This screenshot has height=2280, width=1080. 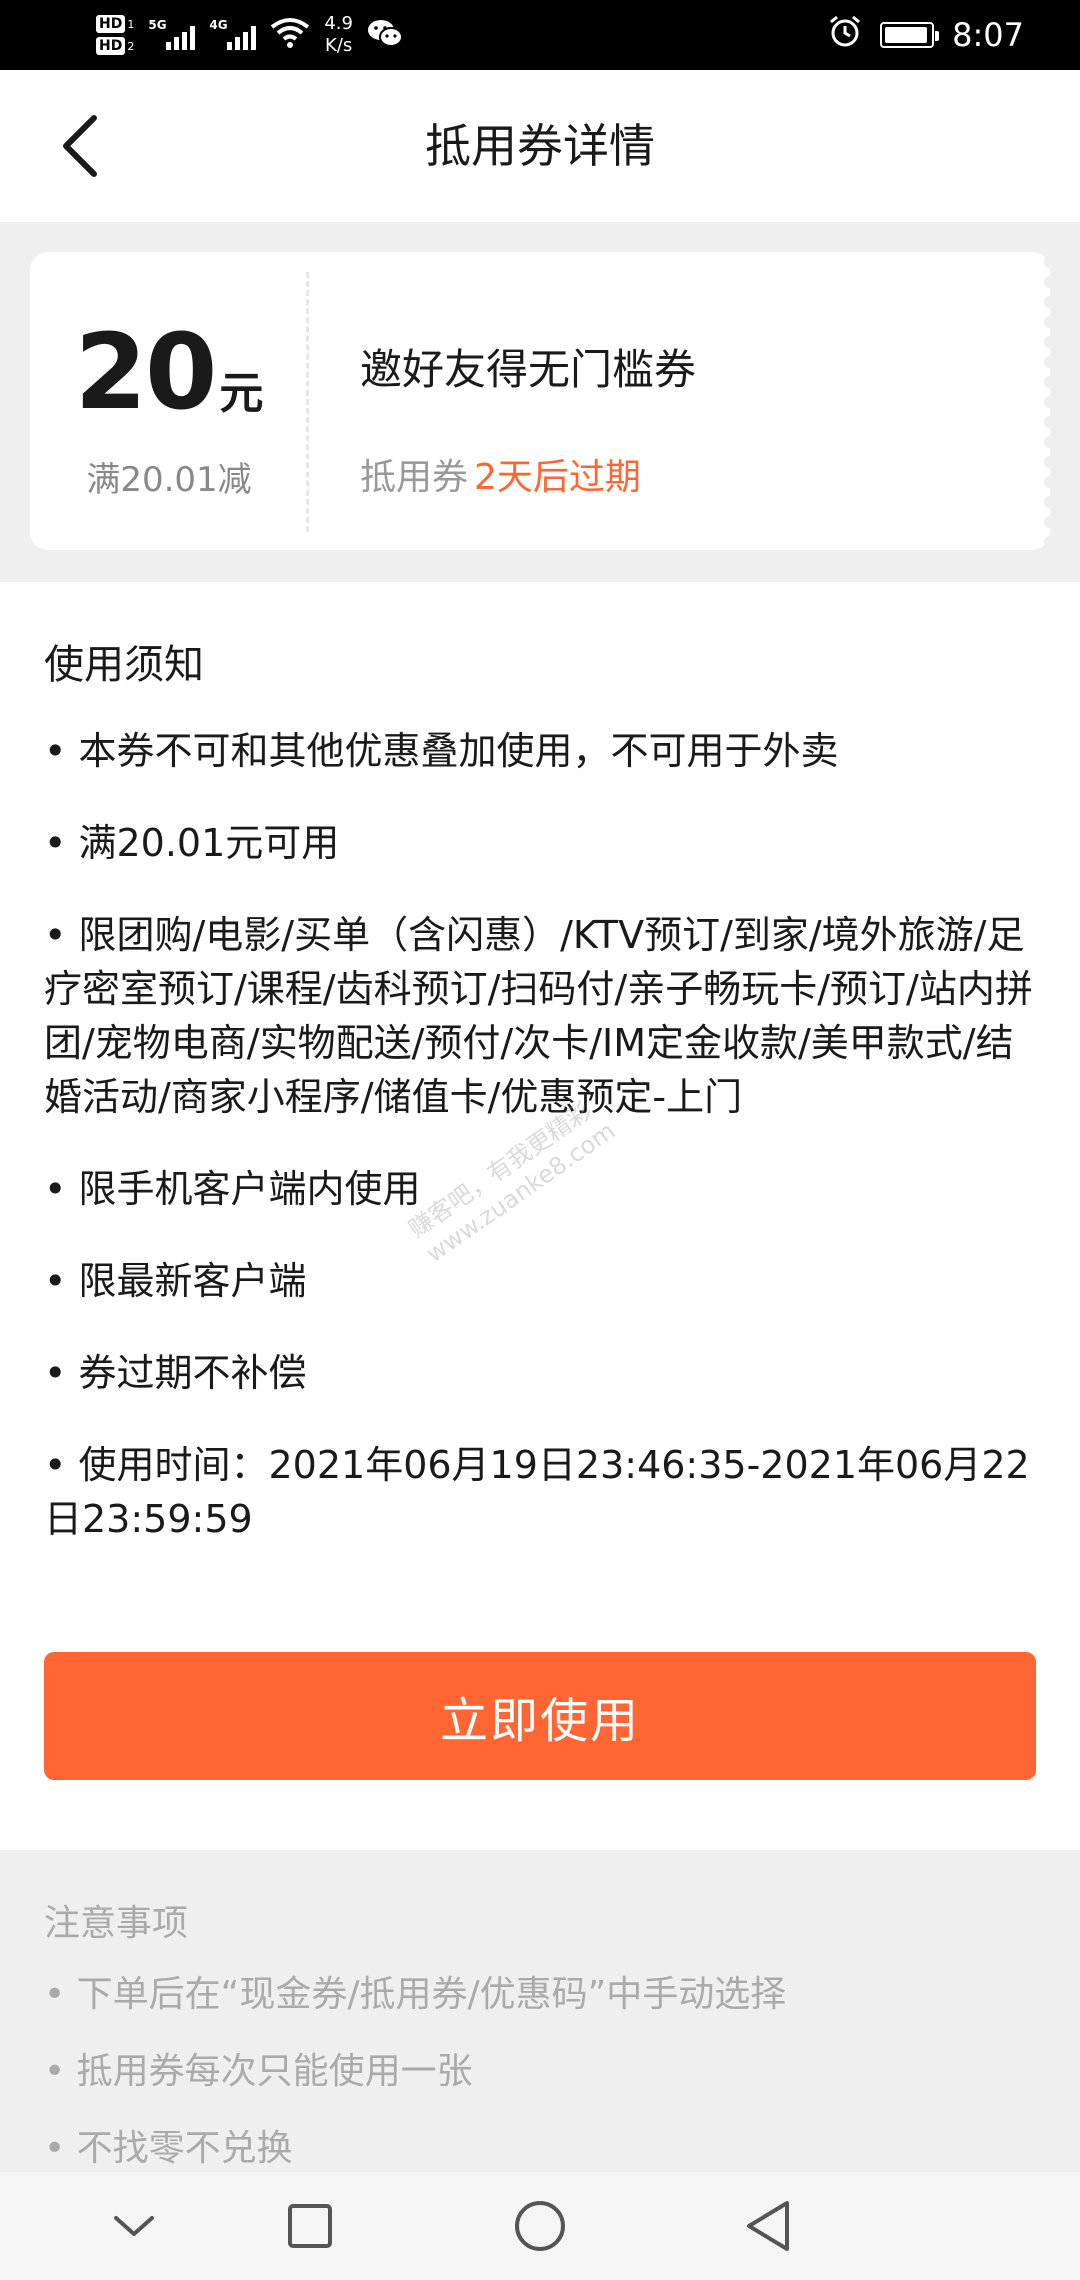 What do you see at coordinates (988, 35) in the screenshot?
I see `status-time: 8:07` at bounding box center [988, 35].